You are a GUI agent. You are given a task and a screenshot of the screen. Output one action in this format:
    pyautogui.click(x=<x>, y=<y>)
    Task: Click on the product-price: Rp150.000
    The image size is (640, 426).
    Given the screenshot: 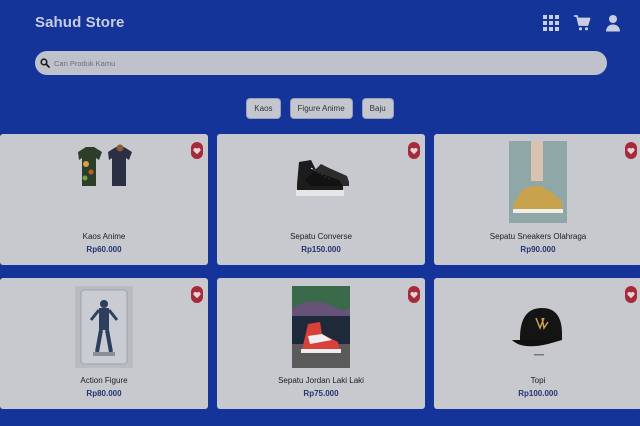 What is the action you would take?
    pyautogui.click(x=321, y=249)
    